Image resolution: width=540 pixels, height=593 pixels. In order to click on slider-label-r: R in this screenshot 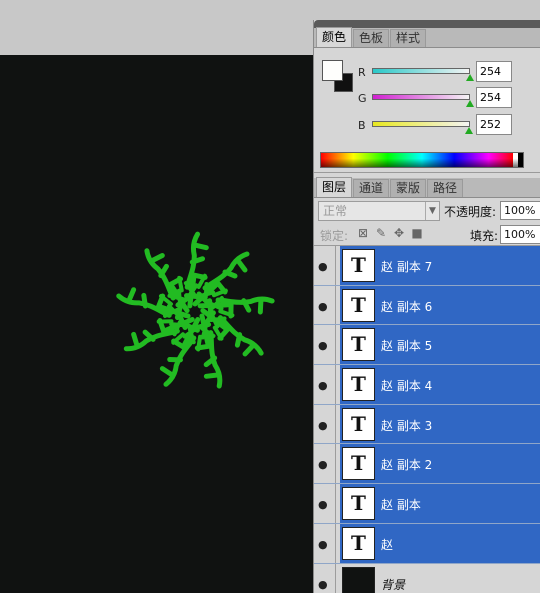, I will do `click(362, 72)`.